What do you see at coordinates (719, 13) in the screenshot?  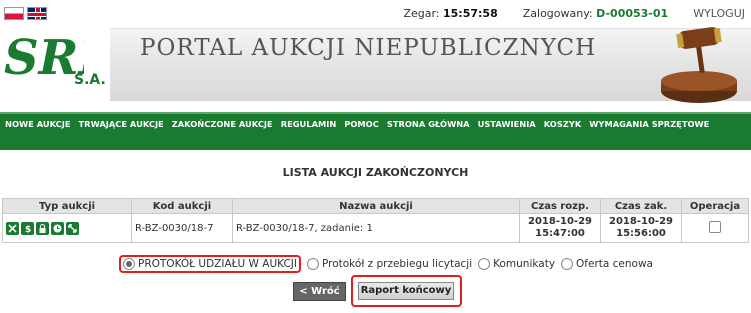 I see `logout-link: WYLOGUJ` at bounding box center [719, 13].